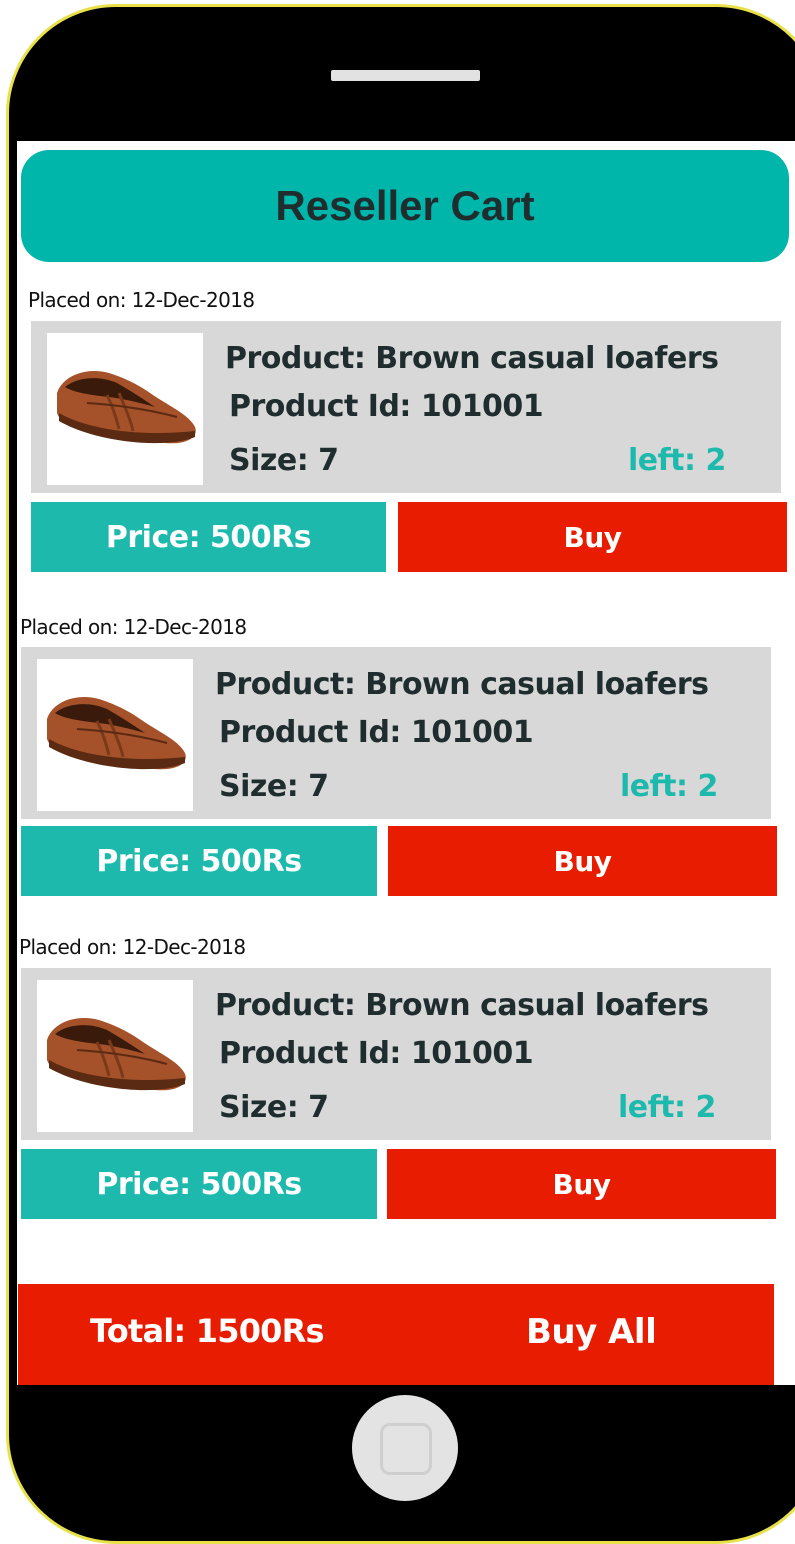 The image size is (795, 1544). What do you see at coordinates (591, 1332) in the screenshot?
I see `buy-all-button: Buy All` at bounding box center [591, 1332].